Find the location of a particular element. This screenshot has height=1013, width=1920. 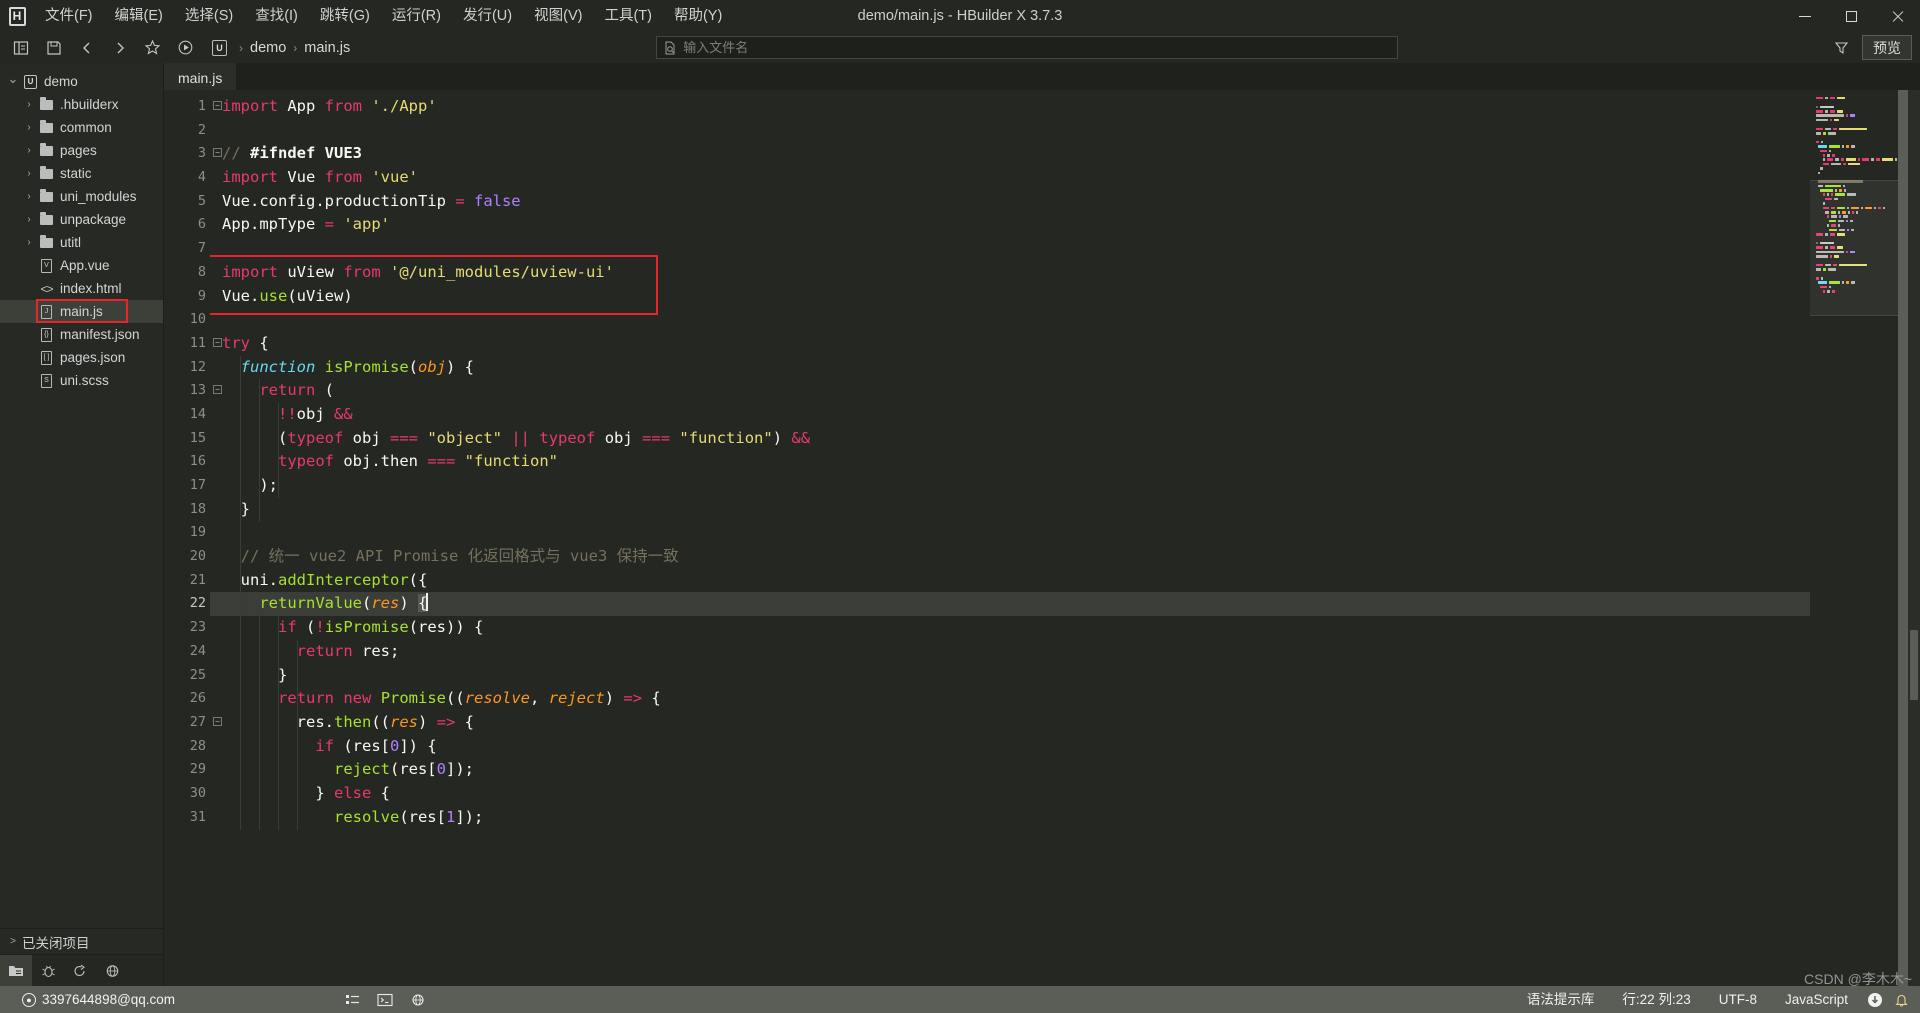

preview-button: 预览 is located at coordinates (1887, 47).